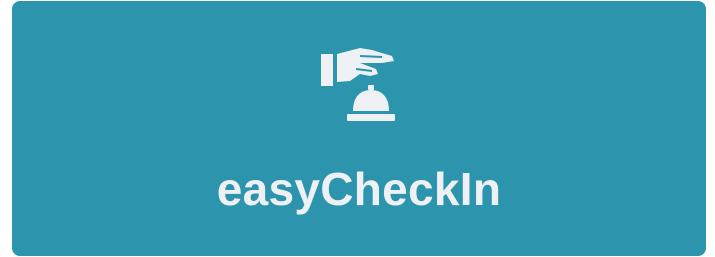  Describe the element at coordinates (359, 189) in the screenshot. I see `app-title: easyCheckIn` at that location.